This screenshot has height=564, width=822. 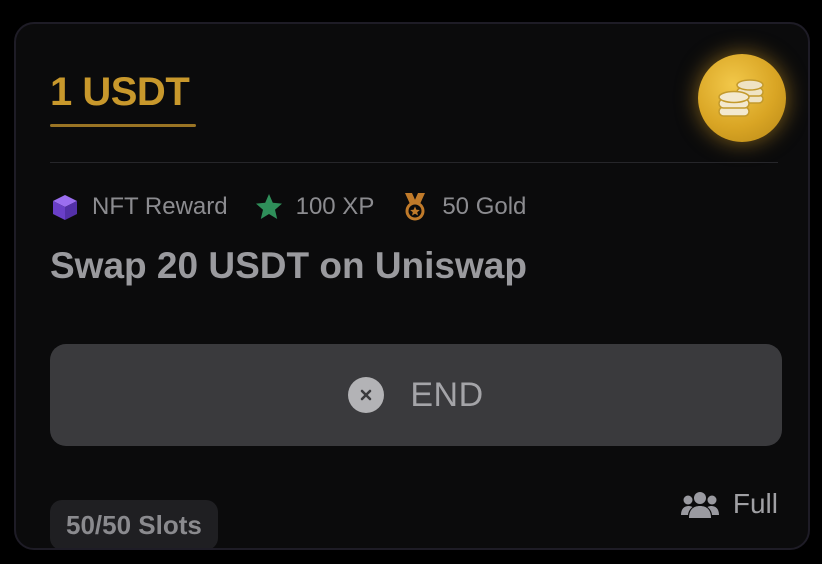 I want to click on reward-amount: 1 USDT, so click(x=120, y=92).